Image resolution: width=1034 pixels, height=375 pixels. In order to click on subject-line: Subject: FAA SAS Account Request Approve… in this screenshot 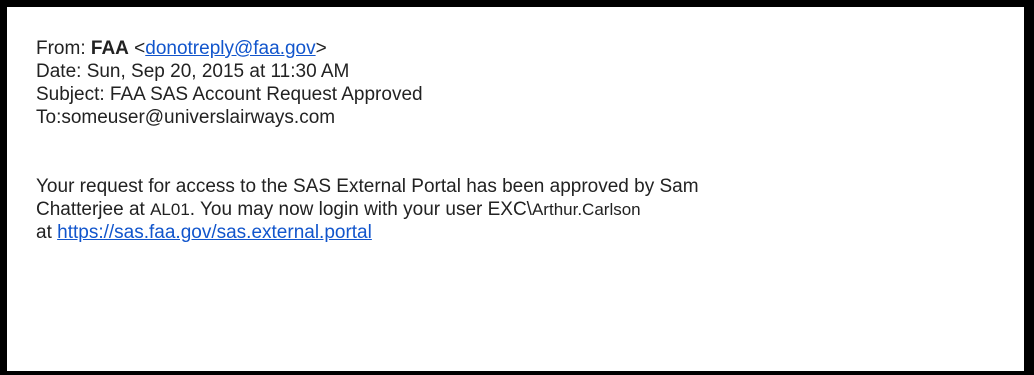, I will do `click(229, 94)`.